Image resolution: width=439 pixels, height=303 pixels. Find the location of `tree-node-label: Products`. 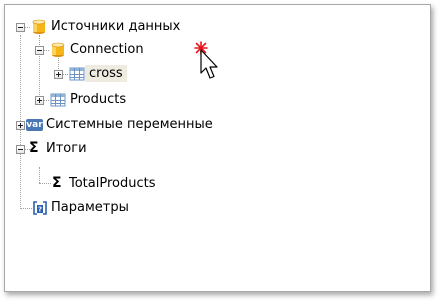

tree-node-label: Products is located at coordinates (98, 99).